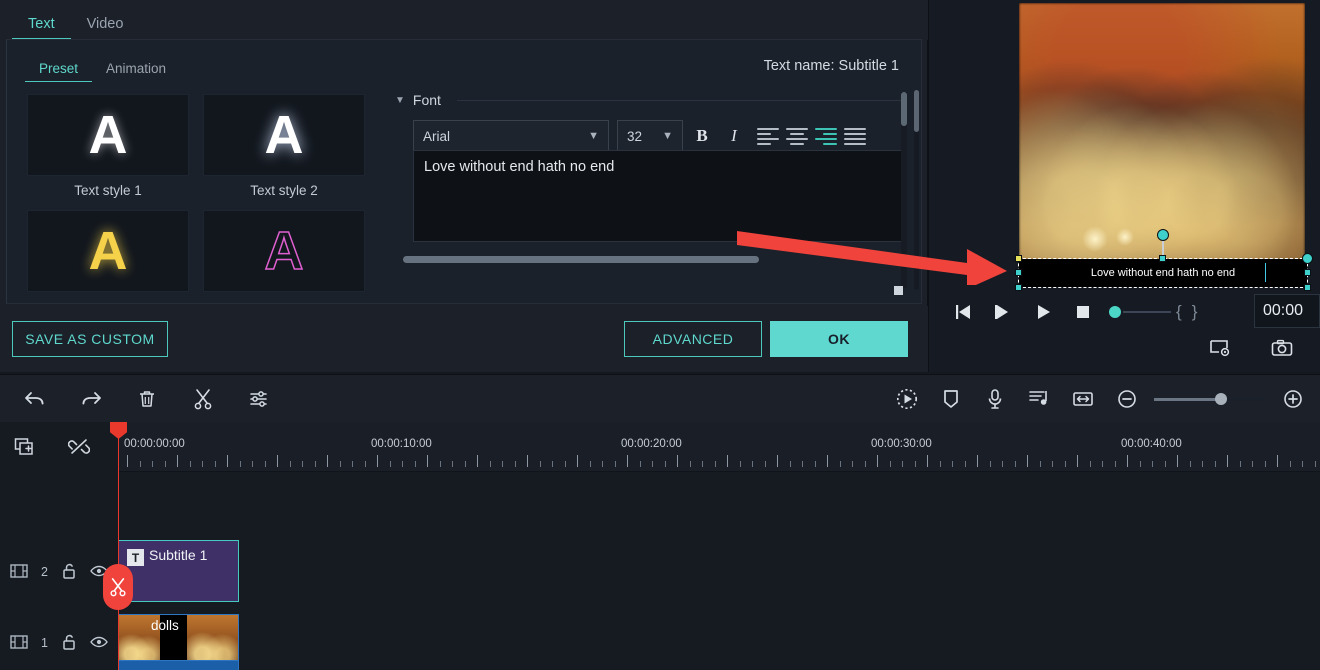  Describe the element at coordinates (52, 447) in the screenshot. I see `timeline-header-icons` at that location.